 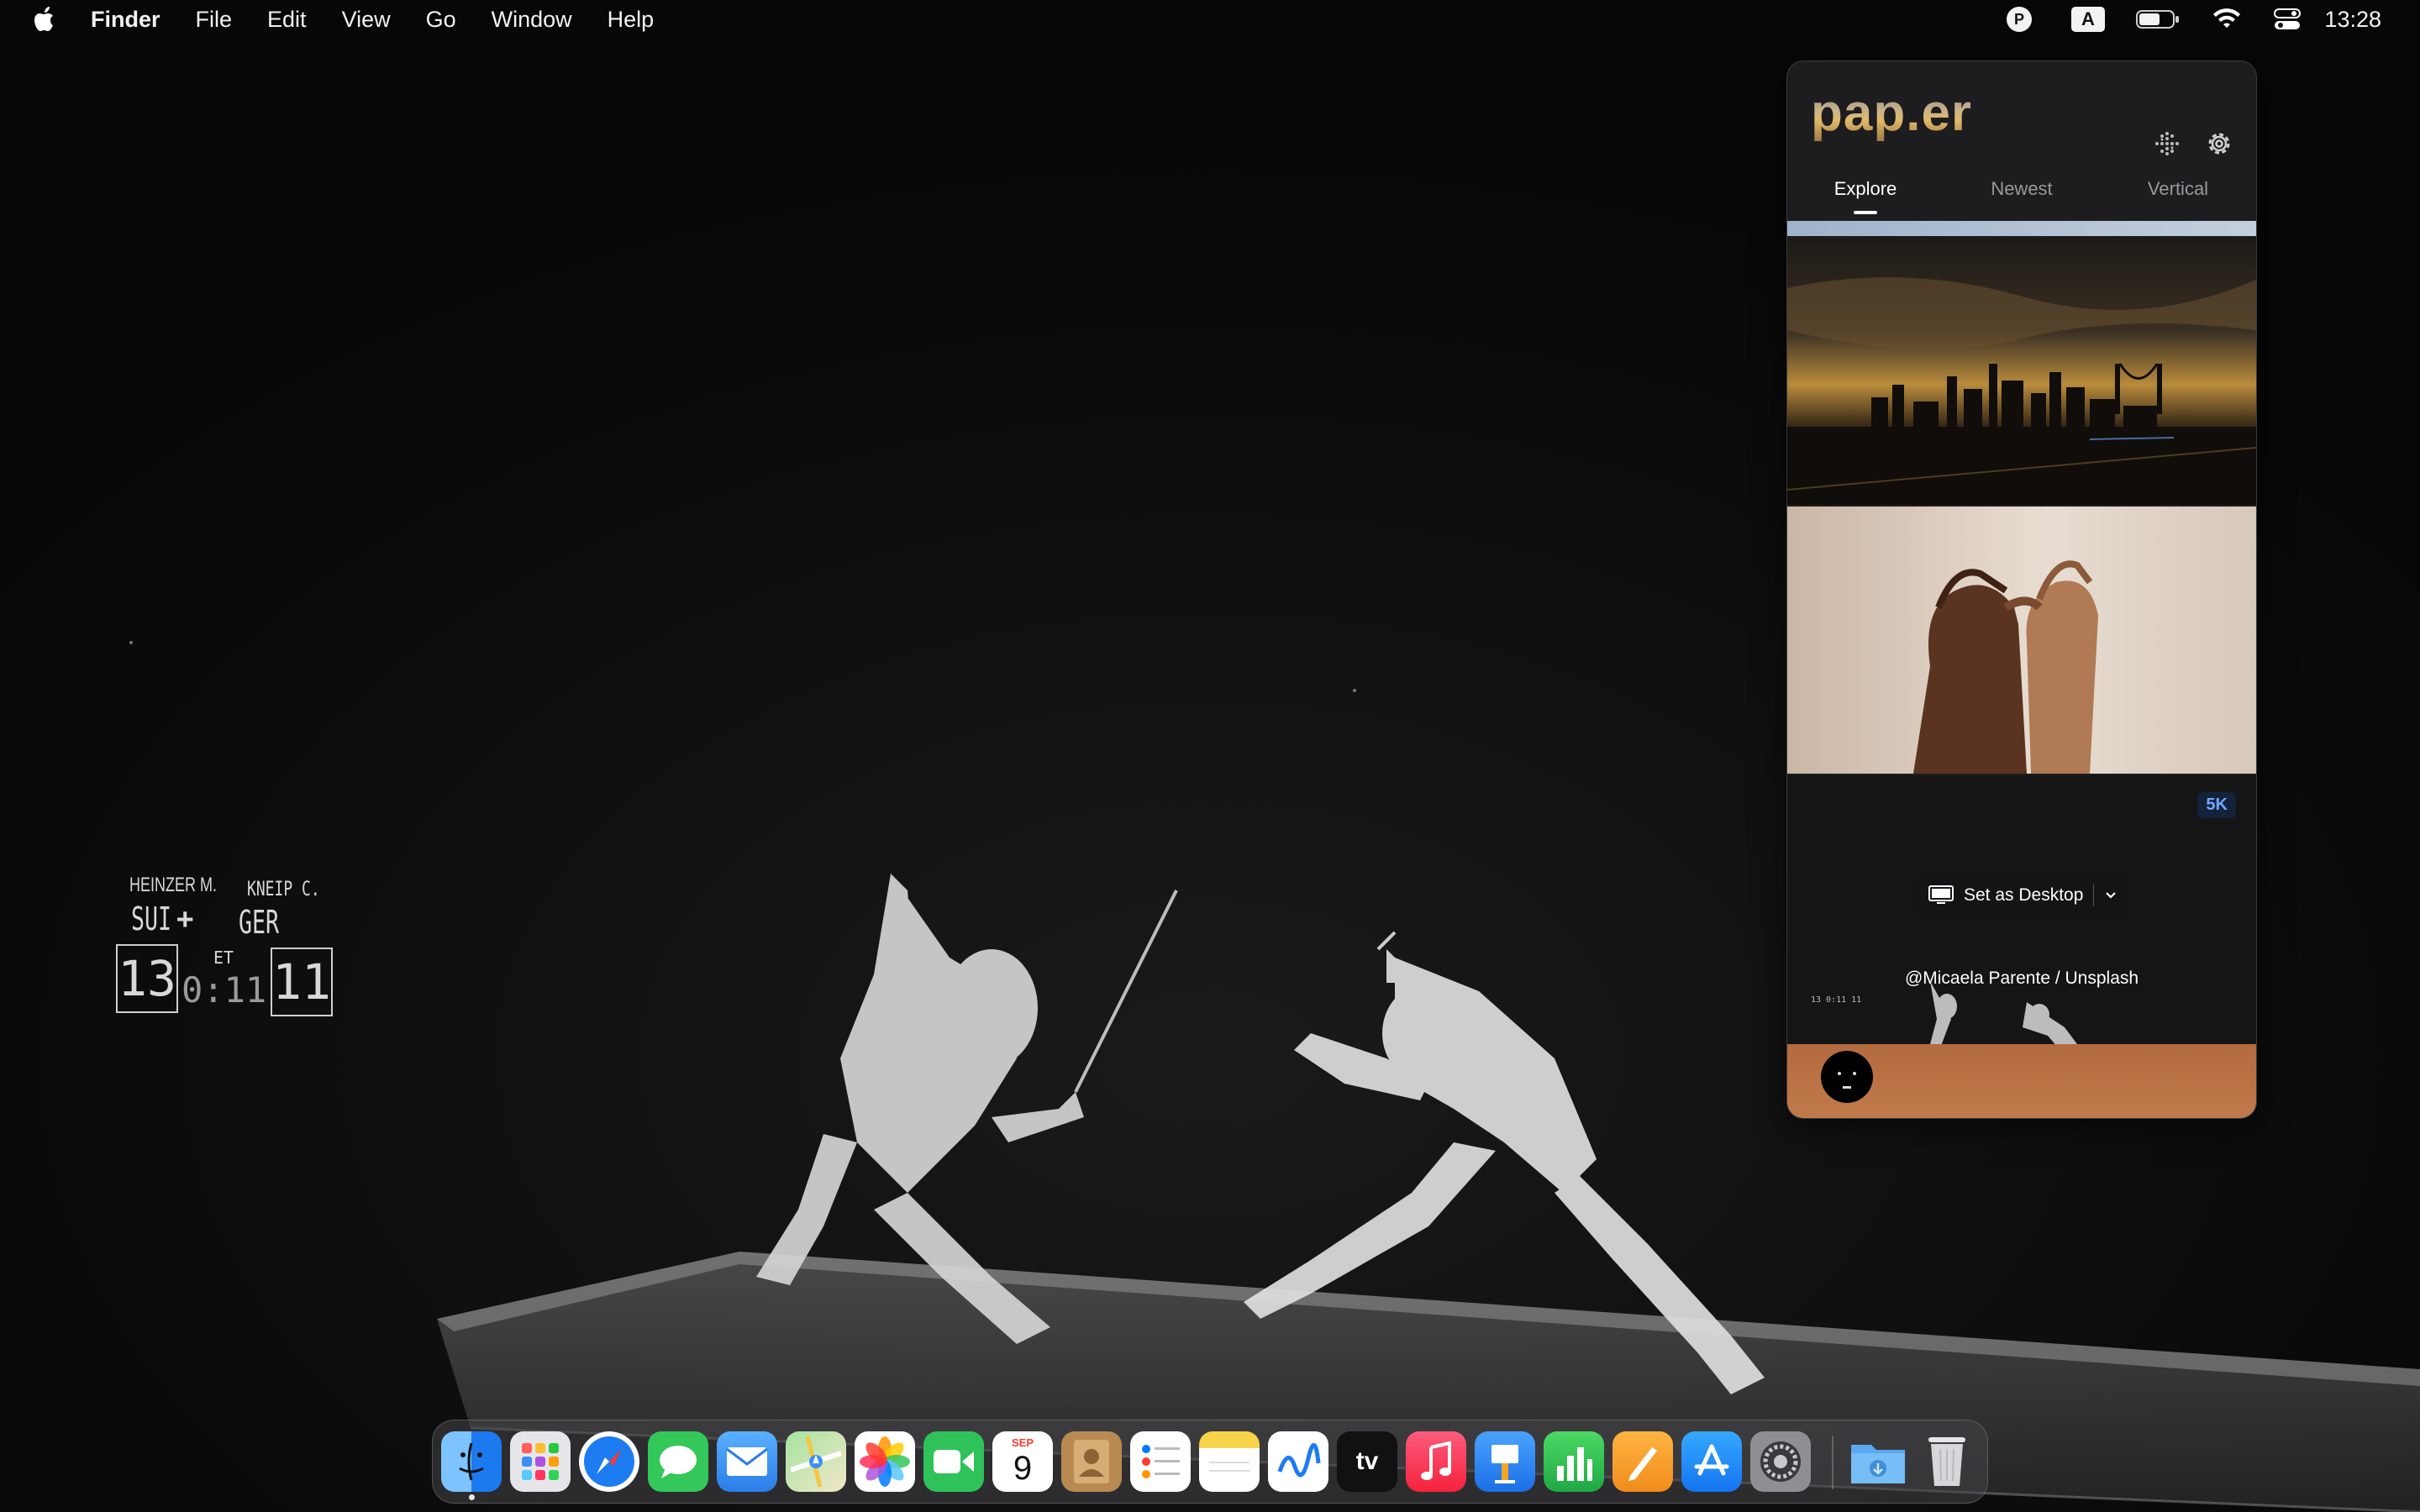 I want to click on dock-pages, so click(x=1643, y=1461).